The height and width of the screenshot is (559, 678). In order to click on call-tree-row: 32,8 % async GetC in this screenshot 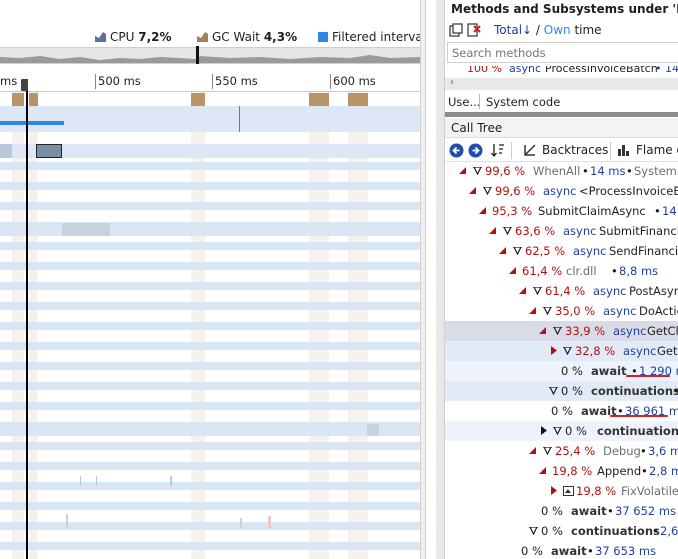, I will do `click(561, 351)`.